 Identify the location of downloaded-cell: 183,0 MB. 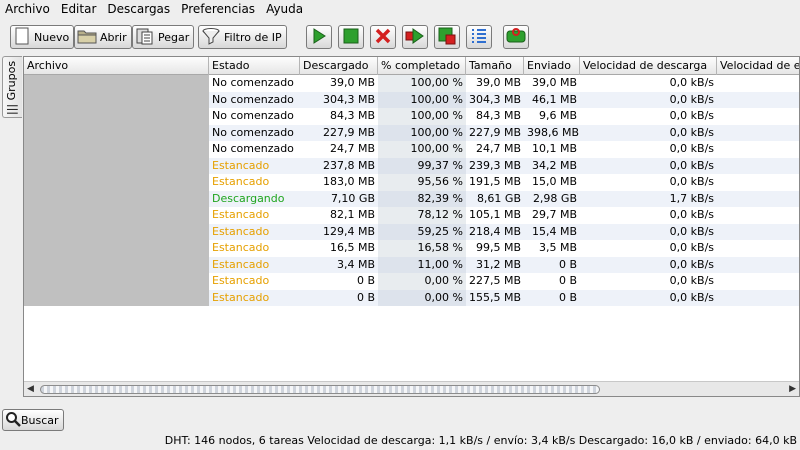
(348, 181).